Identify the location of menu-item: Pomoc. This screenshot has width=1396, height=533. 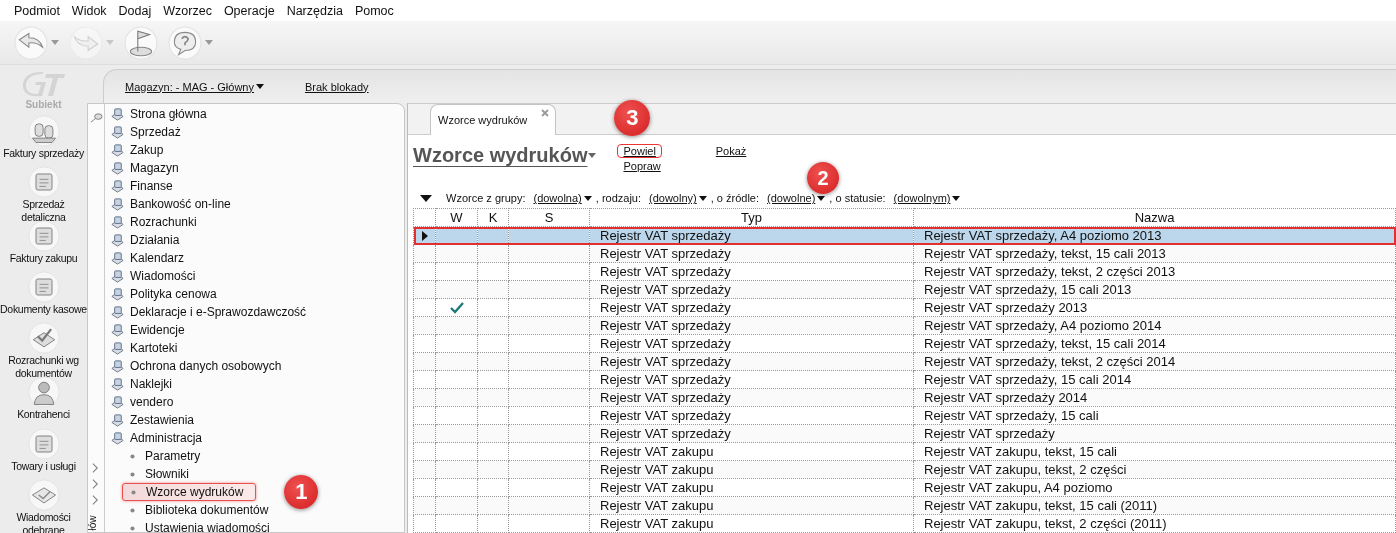
(374, 10).